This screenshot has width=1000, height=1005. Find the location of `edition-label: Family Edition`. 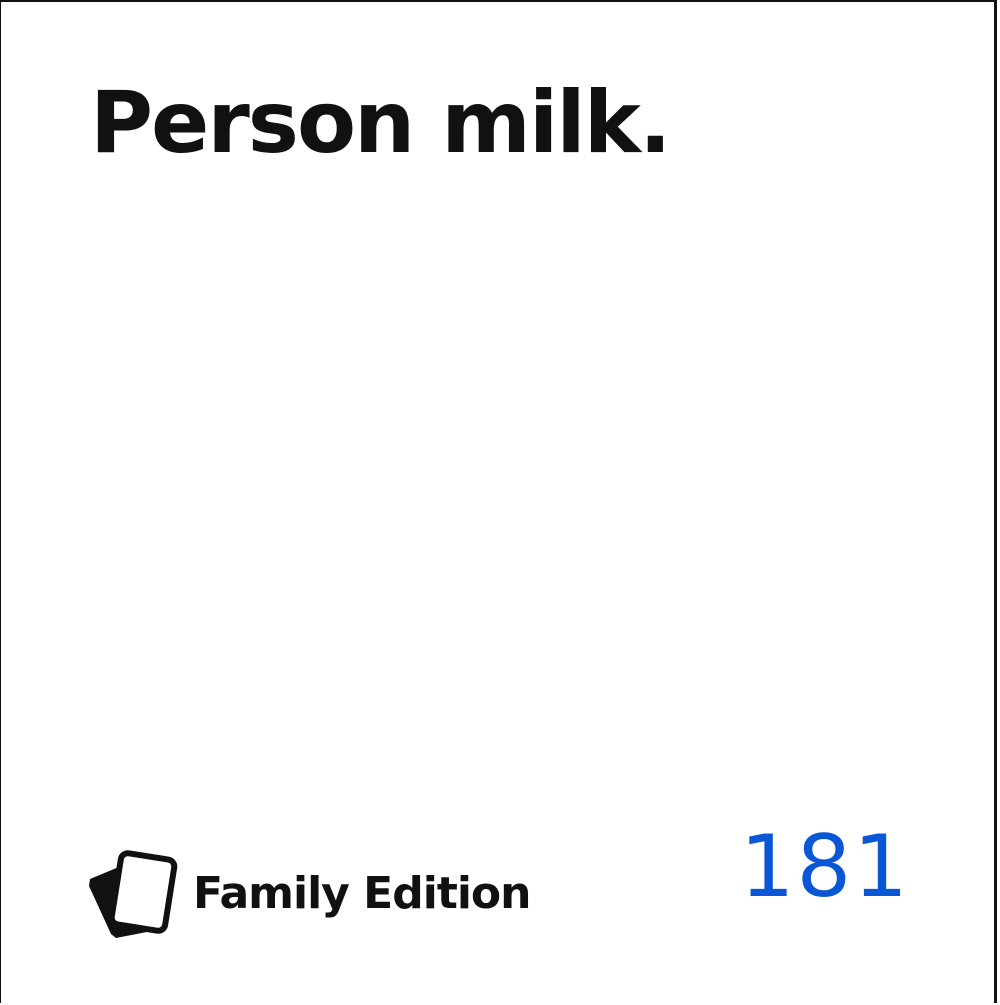

edition-label: Family Edition is located at coordinates (362, 893).